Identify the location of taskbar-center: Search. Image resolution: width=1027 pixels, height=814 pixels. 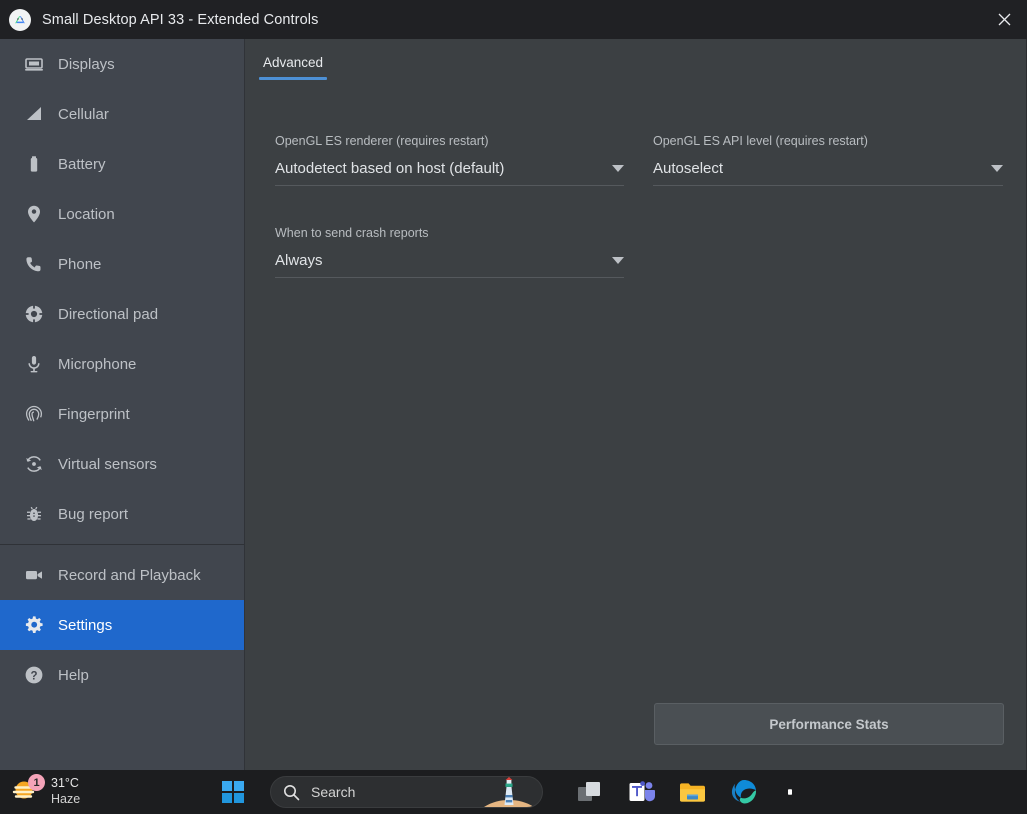
(618, 792).